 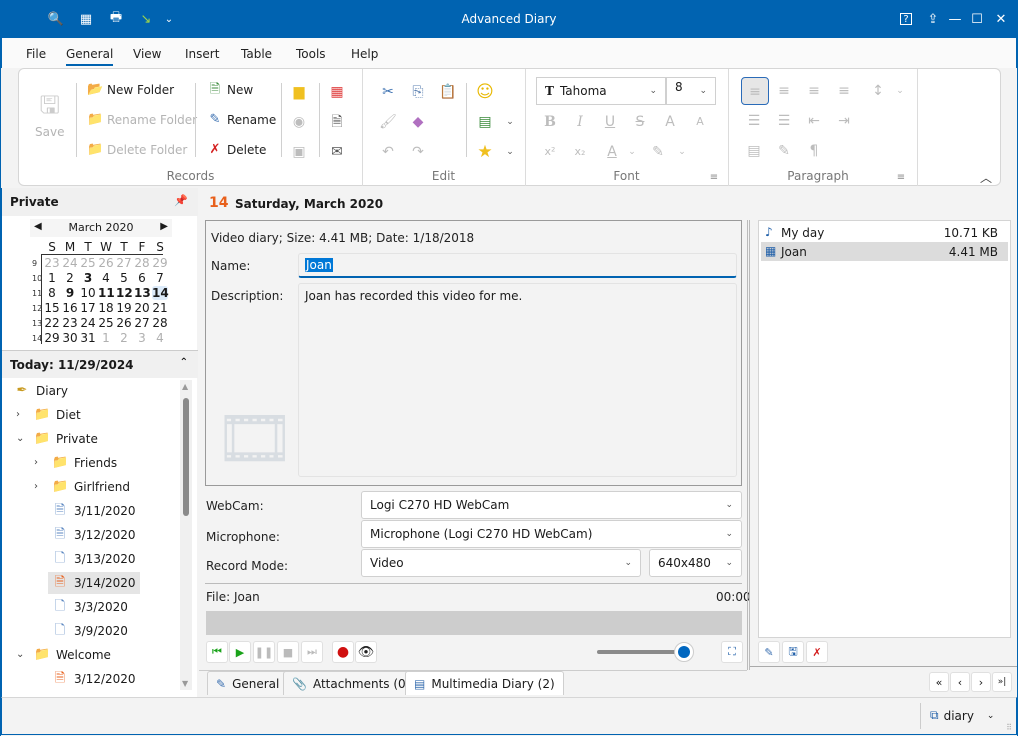 What do you see at coordinates (485, 92) in the screenshot?
I see `emoji-icon: ☺` at bounding box center [485, 92].